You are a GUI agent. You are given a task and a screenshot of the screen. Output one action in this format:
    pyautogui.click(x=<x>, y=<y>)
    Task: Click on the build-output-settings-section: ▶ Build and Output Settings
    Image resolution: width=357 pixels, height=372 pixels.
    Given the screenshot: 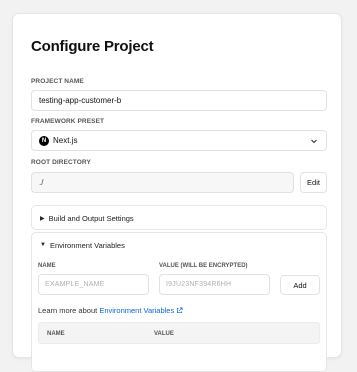 What is the action you would take?
    pyautogui.click(x=179, y=217)
    